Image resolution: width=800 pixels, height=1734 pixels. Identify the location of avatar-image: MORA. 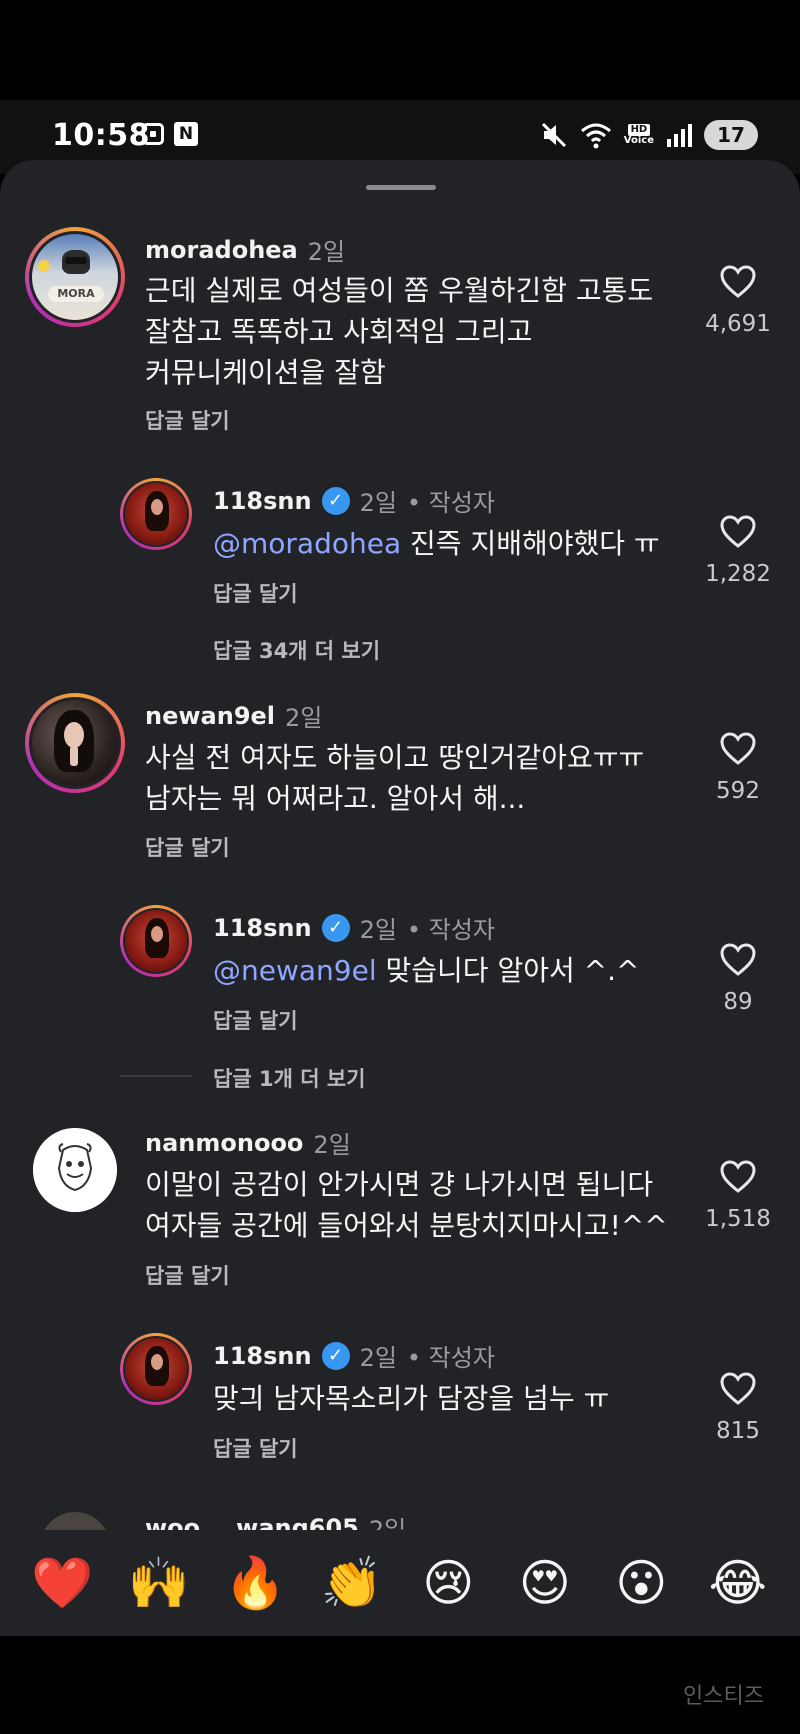
(75, 277).